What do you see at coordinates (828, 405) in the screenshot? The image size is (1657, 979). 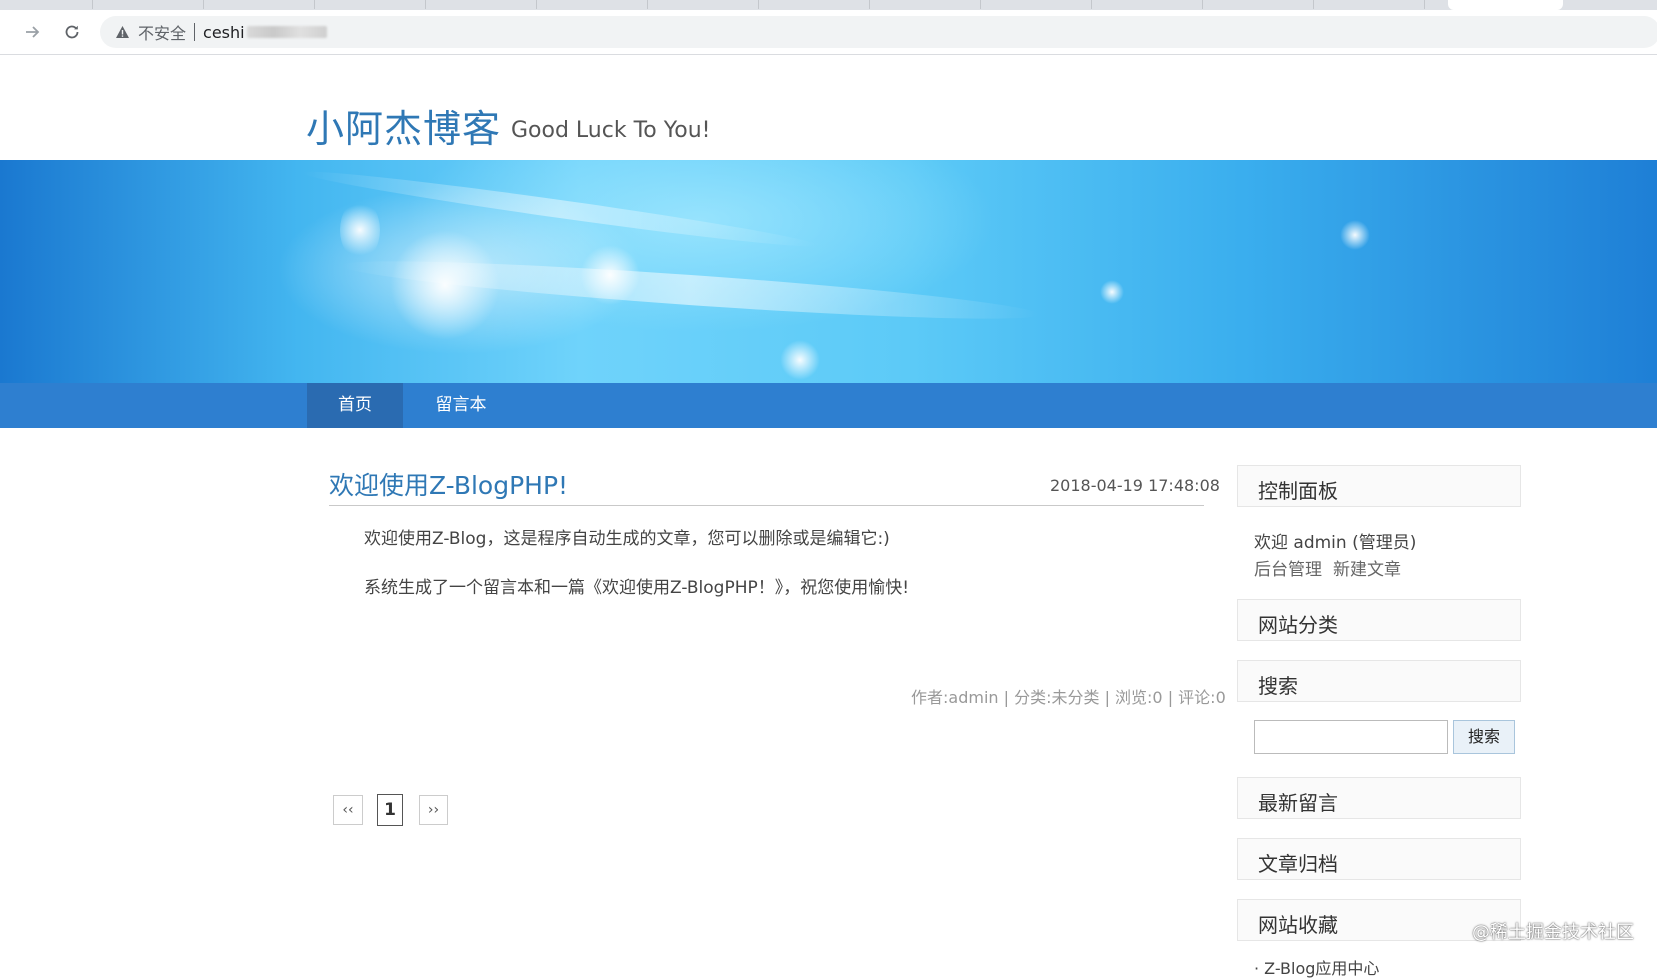 I see `main-nav: 首页 留言本` at bounding box center [828, 405].